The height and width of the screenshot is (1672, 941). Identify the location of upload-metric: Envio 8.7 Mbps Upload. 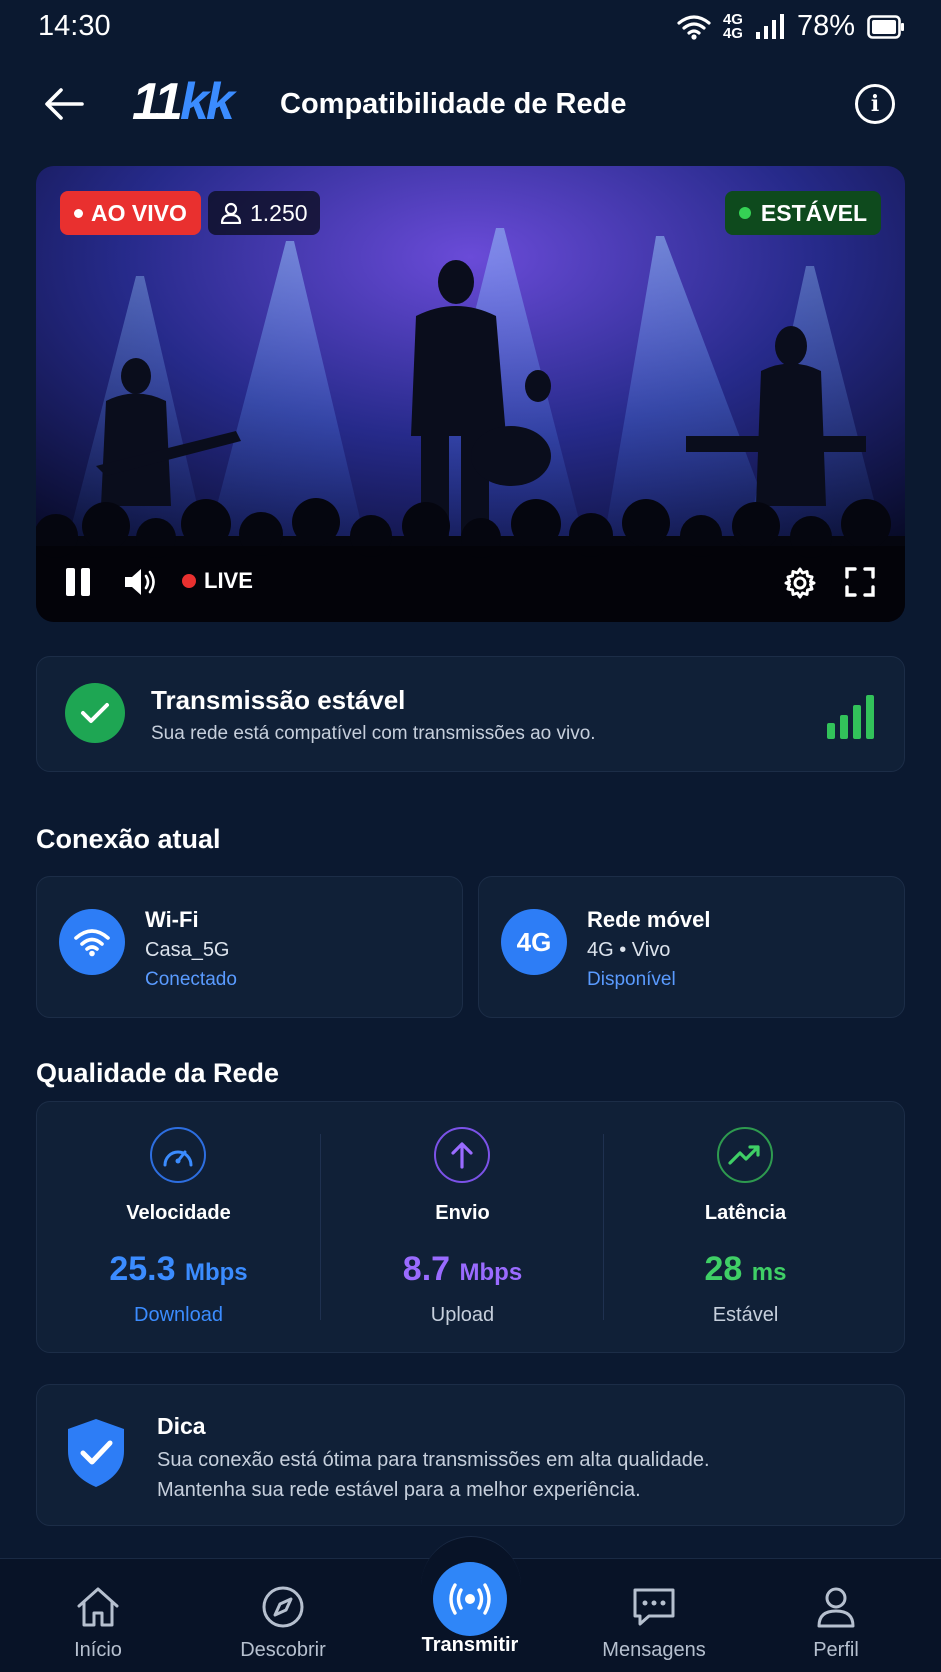
(462, 1228).